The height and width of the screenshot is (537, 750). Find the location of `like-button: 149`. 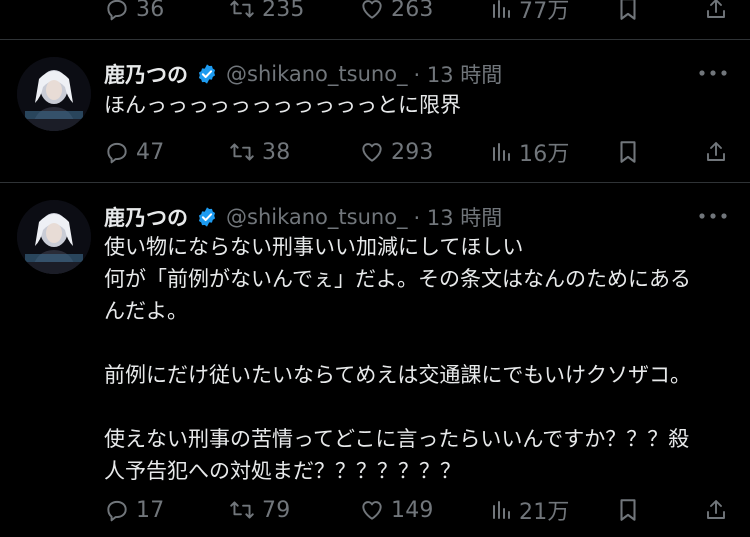

like-button: 149 is located at coordinates (396, 510).